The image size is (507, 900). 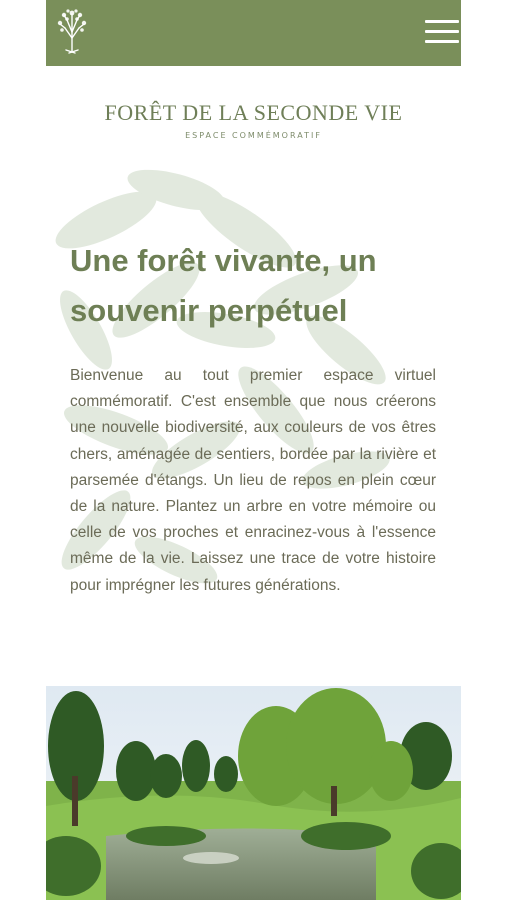 What do you see at coordinates (72, 31) in the screenshot?
I see `tree-logo-icon` at bounding box center [72, 31].